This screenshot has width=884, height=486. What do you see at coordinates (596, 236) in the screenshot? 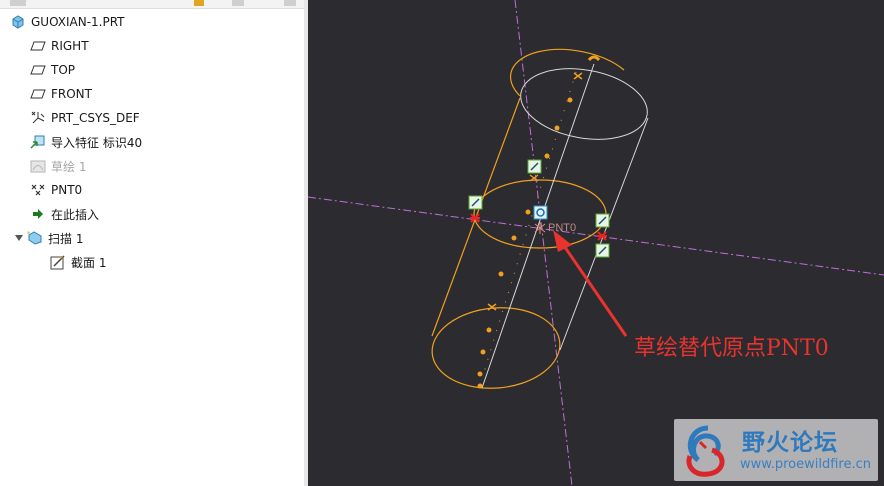
I see `datum-axis-horizontal` at bounding box center [596, 236].